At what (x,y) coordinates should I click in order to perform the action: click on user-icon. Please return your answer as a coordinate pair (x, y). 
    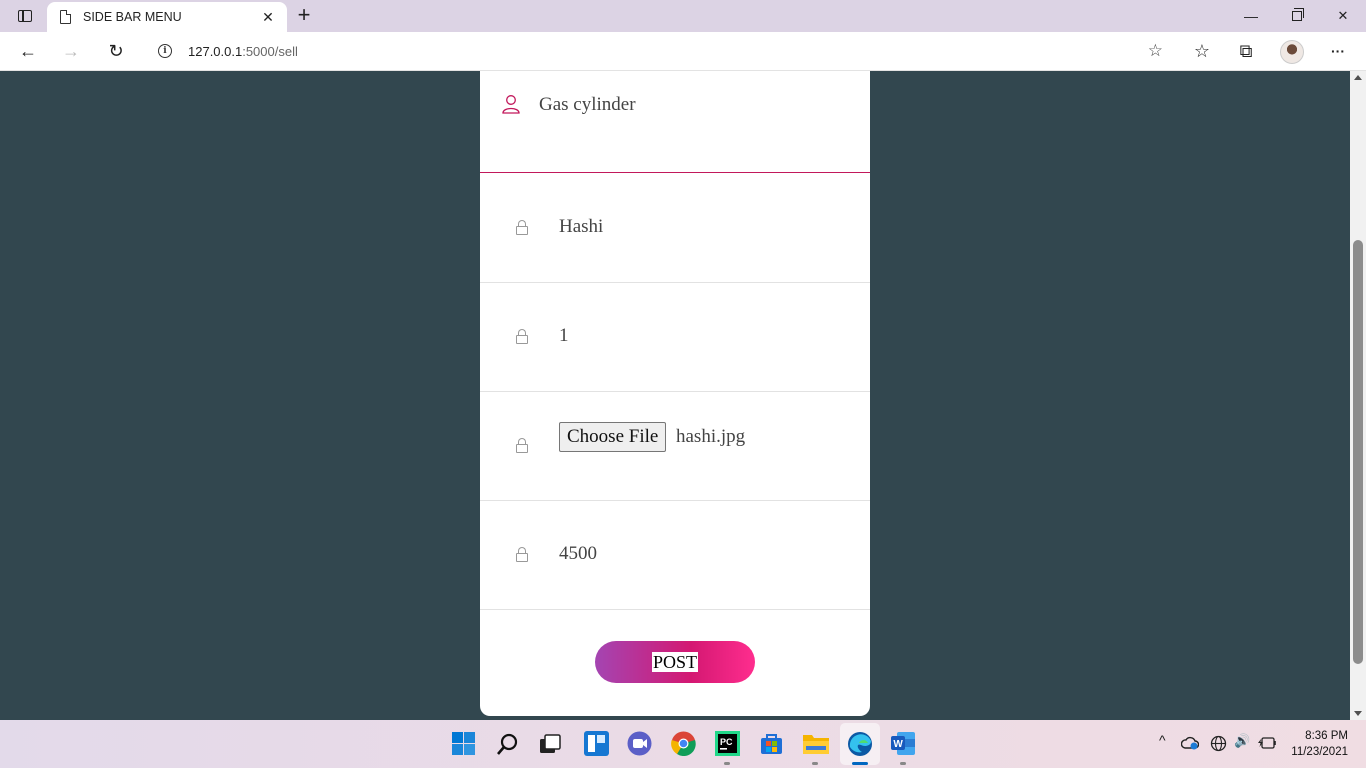
    Looking at the image, I should click on (511, 104).